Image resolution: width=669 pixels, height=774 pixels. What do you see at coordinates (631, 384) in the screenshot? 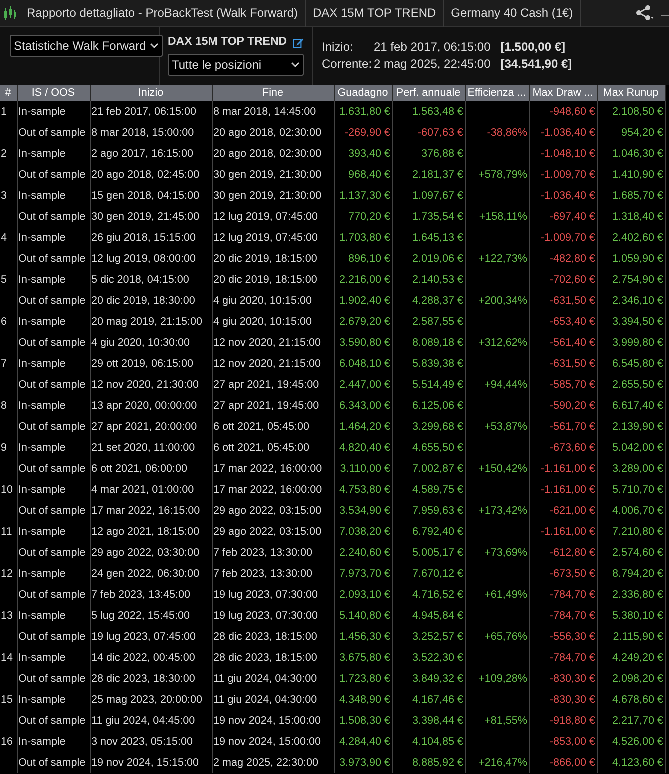
I see `table-cell: 2.655,50 €` at bounding box center [631, 384].